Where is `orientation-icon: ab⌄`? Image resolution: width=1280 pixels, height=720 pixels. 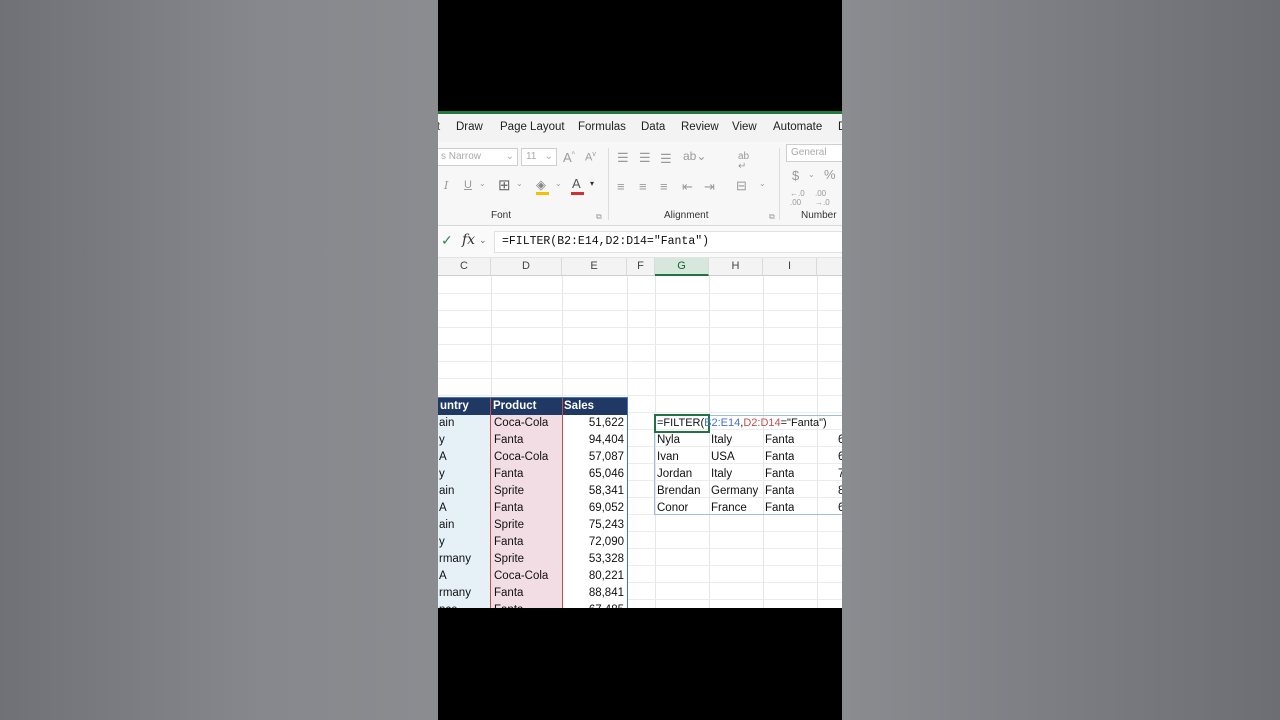
orientation-icon: ab⌄ is located at coordinates (694, 156).